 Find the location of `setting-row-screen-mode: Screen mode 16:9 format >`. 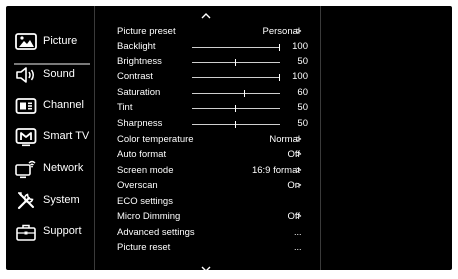

setting-row-screen-mode: Screen mode 16:9 format > is located at coordinates (207, 170).